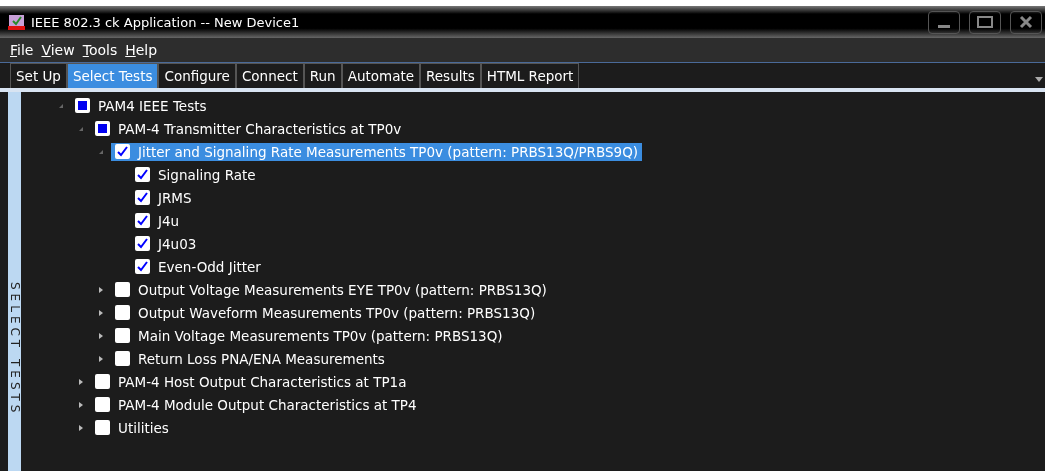 The image size is (1045, 471). Describe the element at coordinates (198, 266) in the screenshot. I see `tree-item: Even-Odd Jitter` at that location.